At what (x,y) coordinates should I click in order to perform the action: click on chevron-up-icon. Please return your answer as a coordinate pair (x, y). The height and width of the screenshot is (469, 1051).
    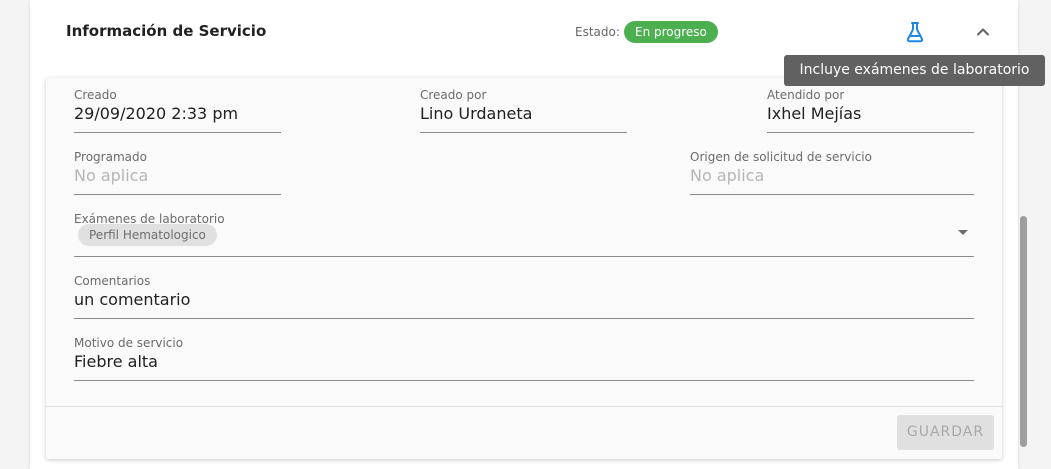
    Looking at the image, I should click on (983, 32).